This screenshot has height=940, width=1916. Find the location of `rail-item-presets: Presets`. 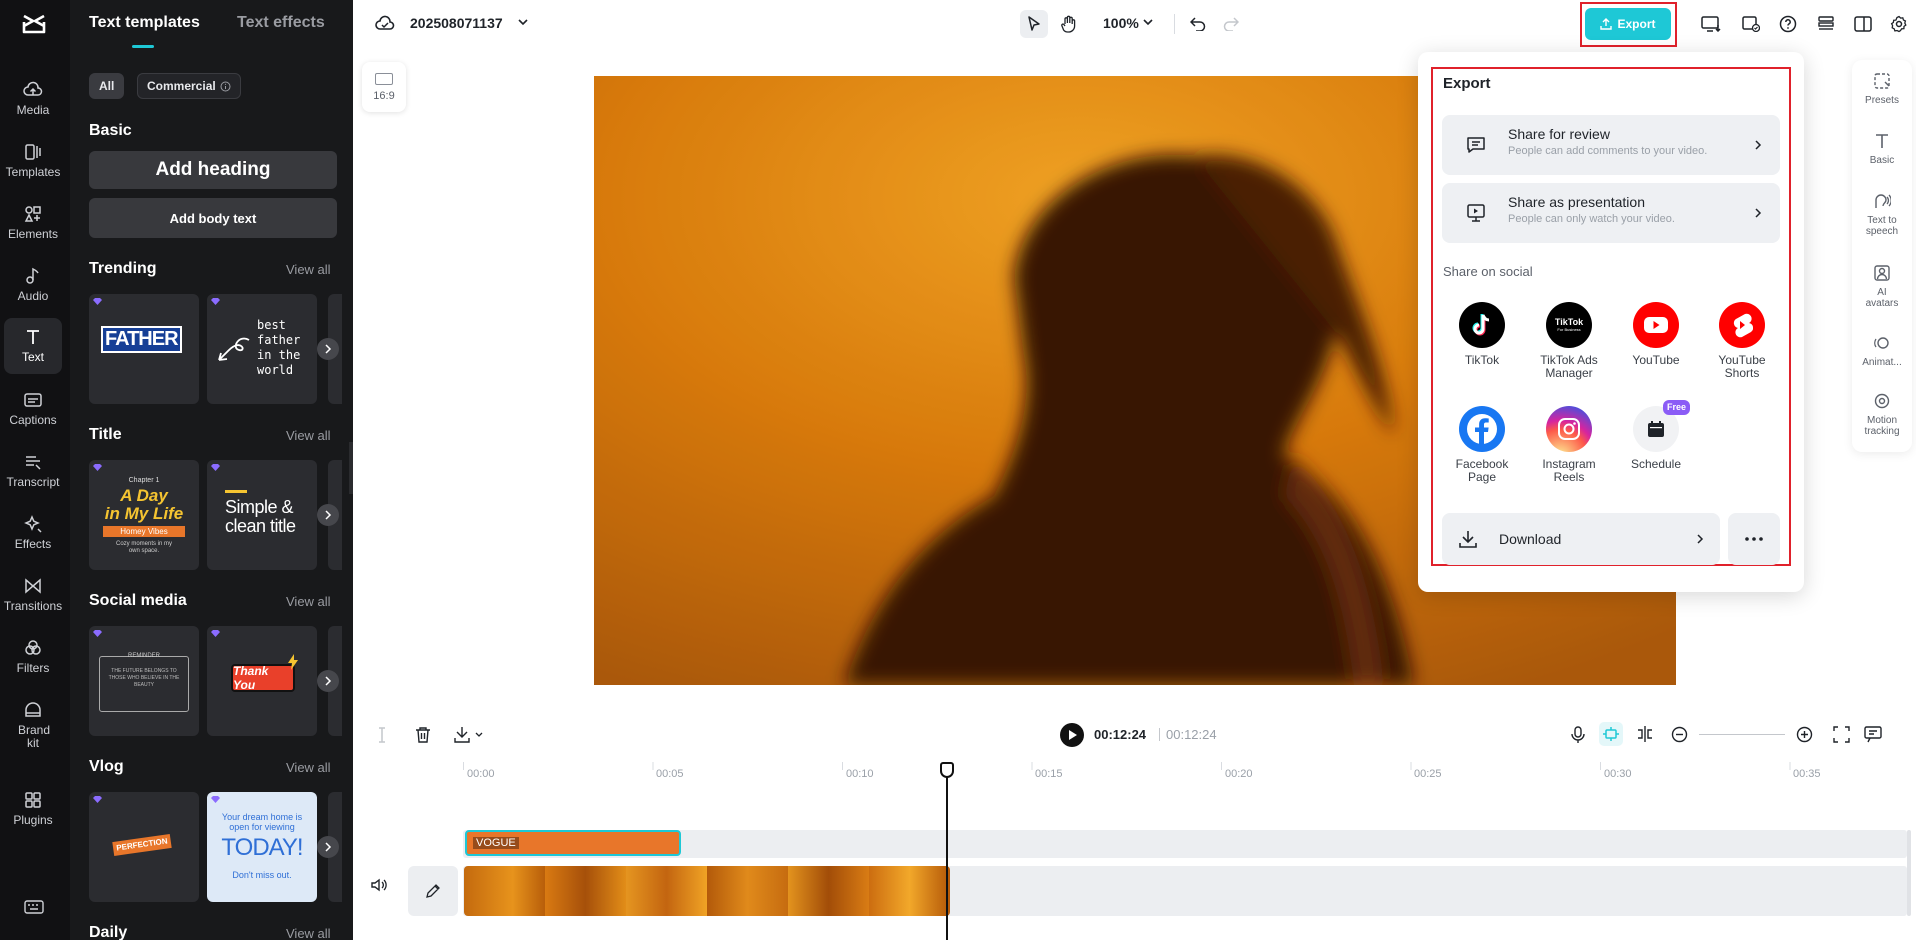

rail-item-presets: Presets is located at coordinates (1882, 89).